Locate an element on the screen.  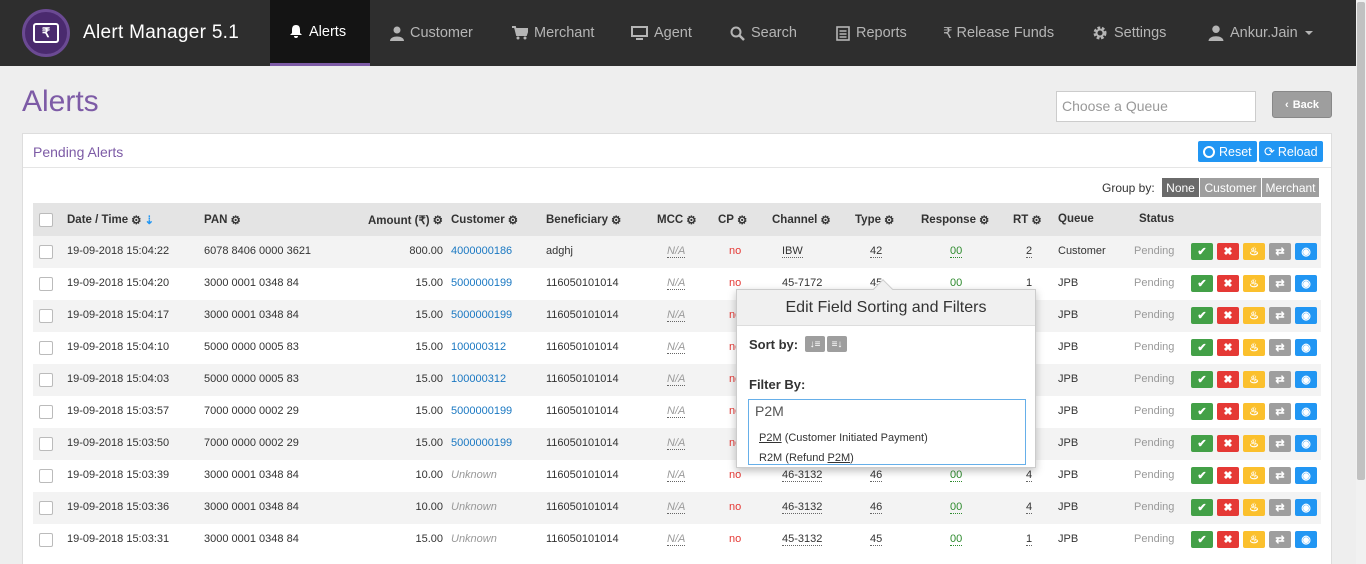
cell-customer: 100000312 is located at coordinates (478, 379).